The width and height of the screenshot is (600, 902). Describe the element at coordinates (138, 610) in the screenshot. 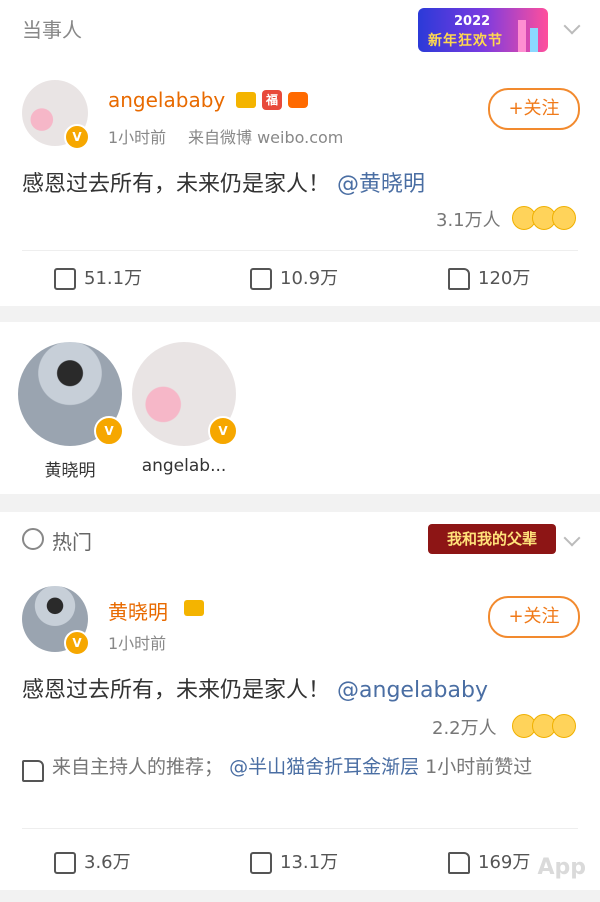

I see `username: 黄晓明` at that location.